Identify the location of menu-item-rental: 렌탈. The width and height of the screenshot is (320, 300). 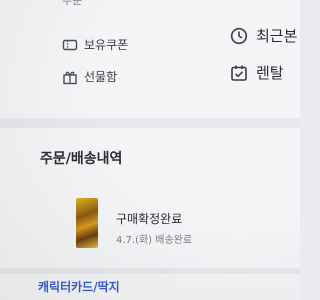
(257, 72).